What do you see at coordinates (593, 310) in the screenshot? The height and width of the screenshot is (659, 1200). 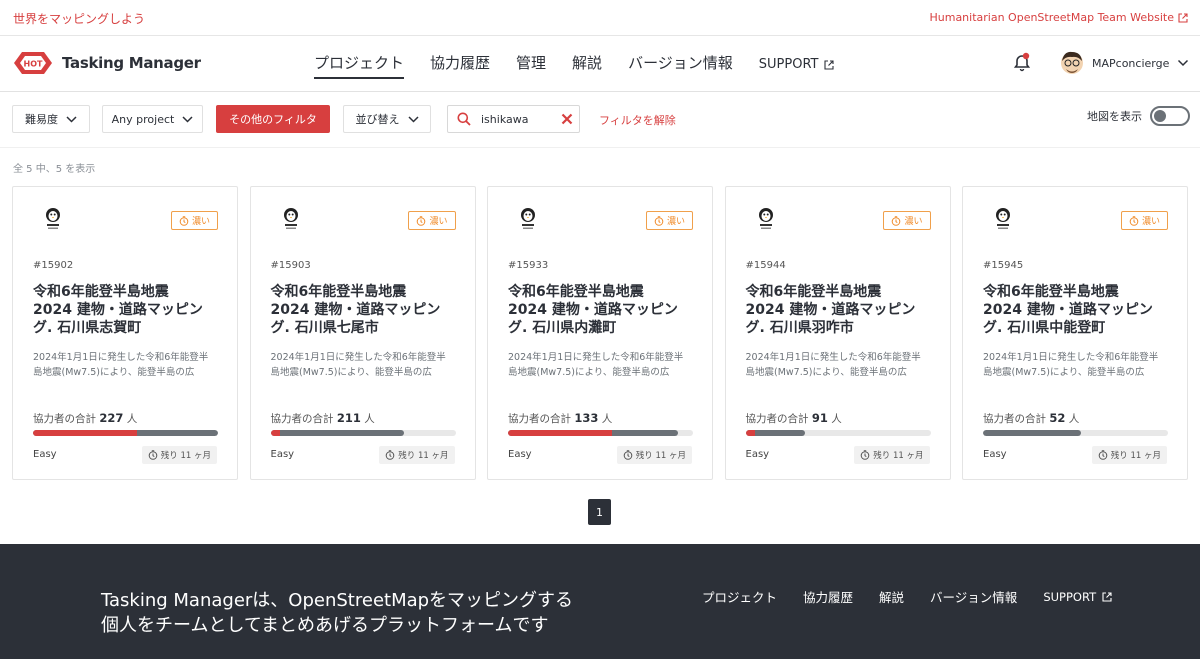 I see `project-title: 令和6年能登半島地震2024 建物・道路マッピング. 石川県内灘町` at bounding box center [593, 310].